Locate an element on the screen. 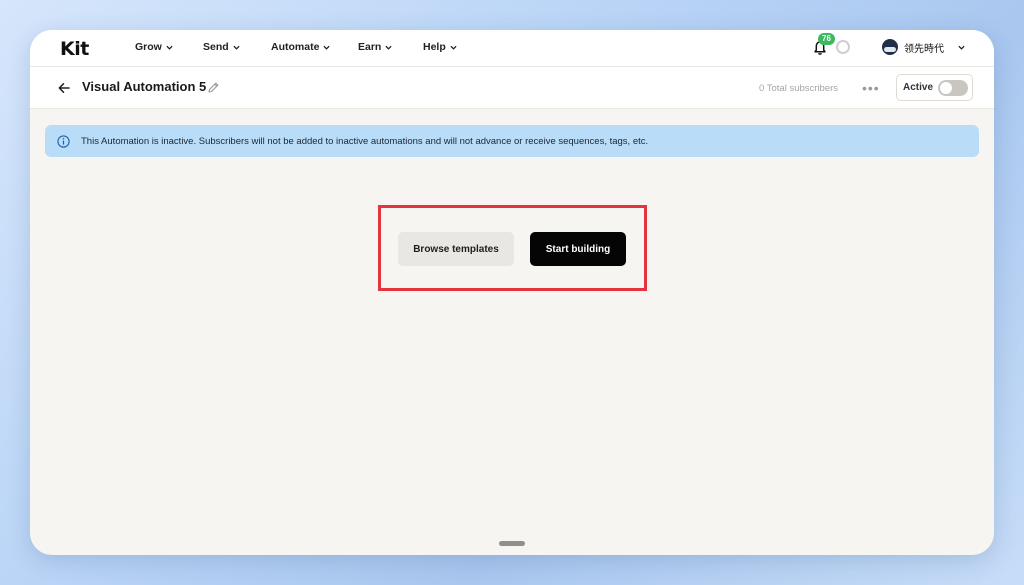 This screenshot has width=1024, height=585. nav-send: Send is located at coordinates (221, 47).